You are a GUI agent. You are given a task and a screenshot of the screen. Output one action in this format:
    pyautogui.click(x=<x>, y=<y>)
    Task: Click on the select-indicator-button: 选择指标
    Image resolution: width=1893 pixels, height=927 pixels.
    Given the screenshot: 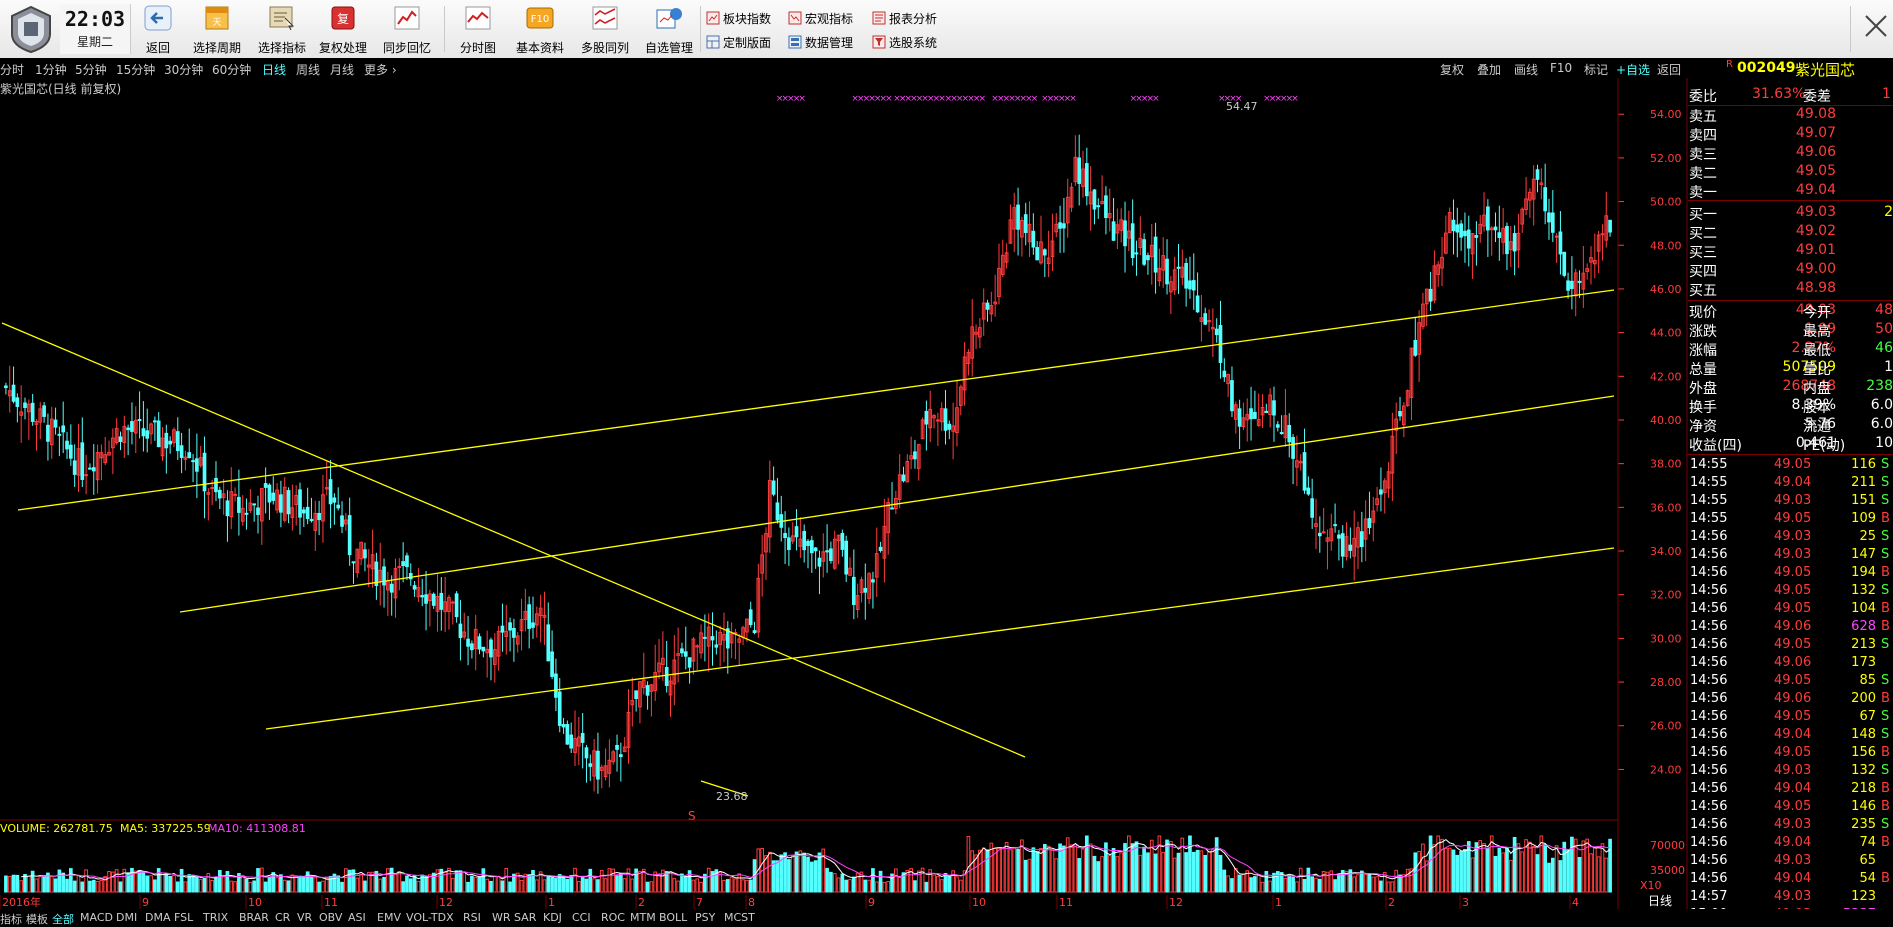 What is the action you would take?
    pyautogui.click(x=282, y=30)
    